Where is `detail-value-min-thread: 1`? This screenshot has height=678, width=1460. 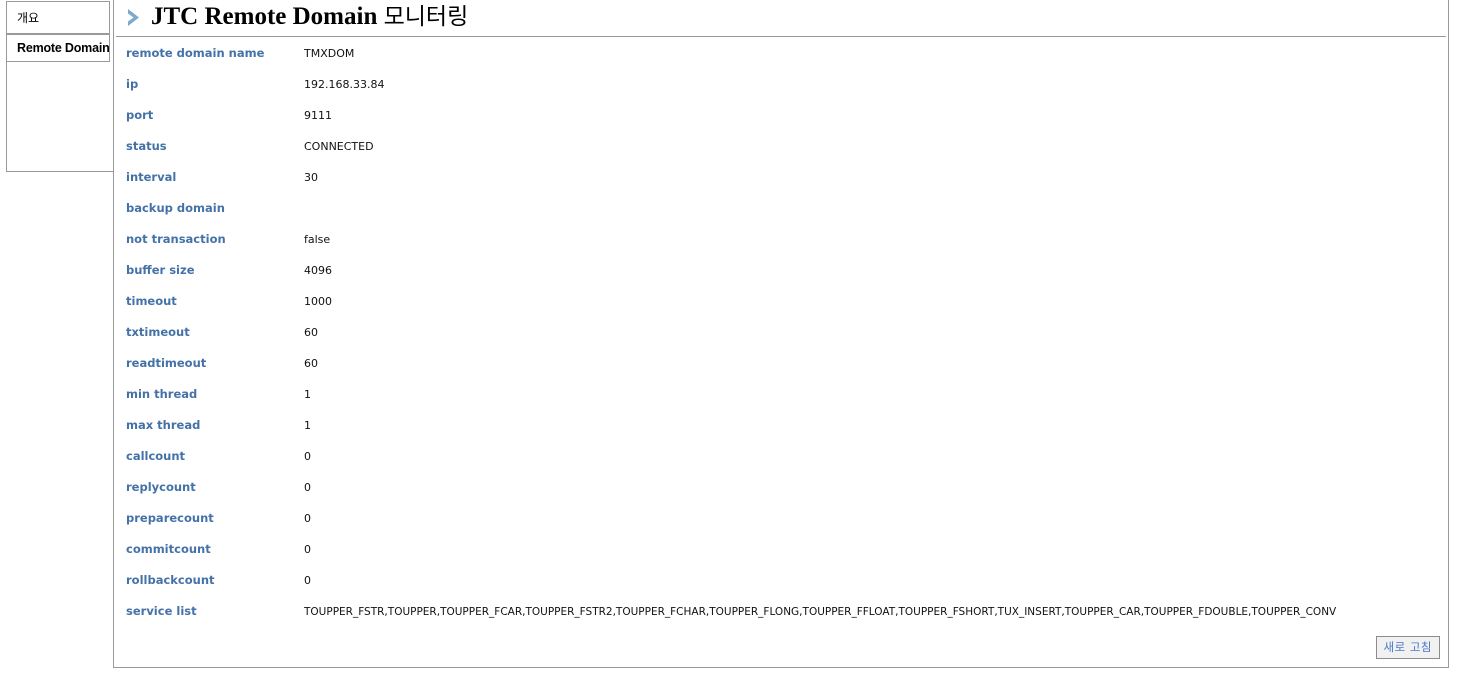 detail-value-min-thread: 1 is located at coordinates (307, 394).